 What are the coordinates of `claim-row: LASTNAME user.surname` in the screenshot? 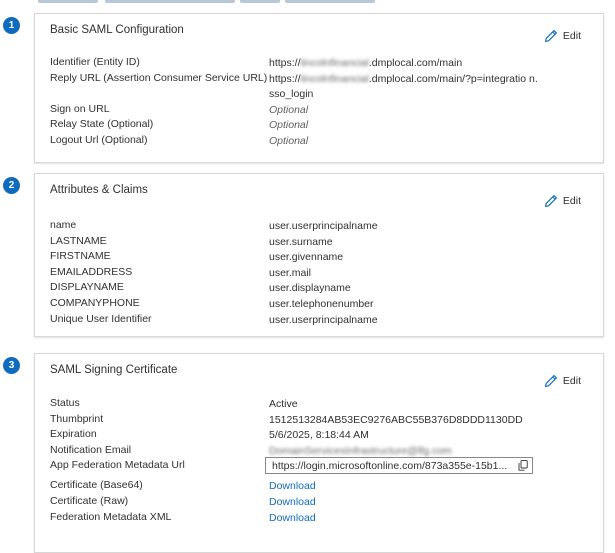 It's located at (321, 243).